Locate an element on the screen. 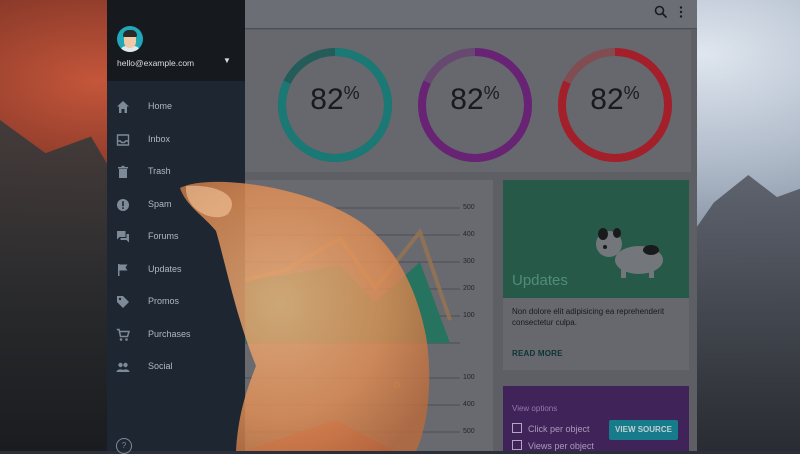  people-icon is located at coordinates (123, 367).